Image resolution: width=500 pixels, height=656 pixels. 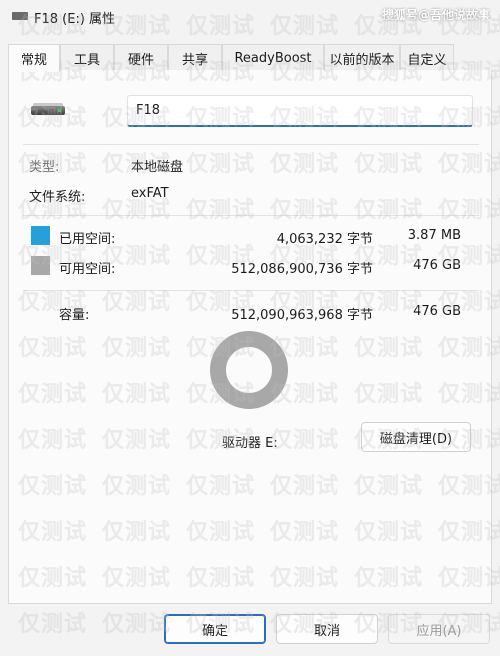 What do you see at coordinates (20, 16) in the screenshot?
I see `drive-icon` at bounding box center [20, 16].